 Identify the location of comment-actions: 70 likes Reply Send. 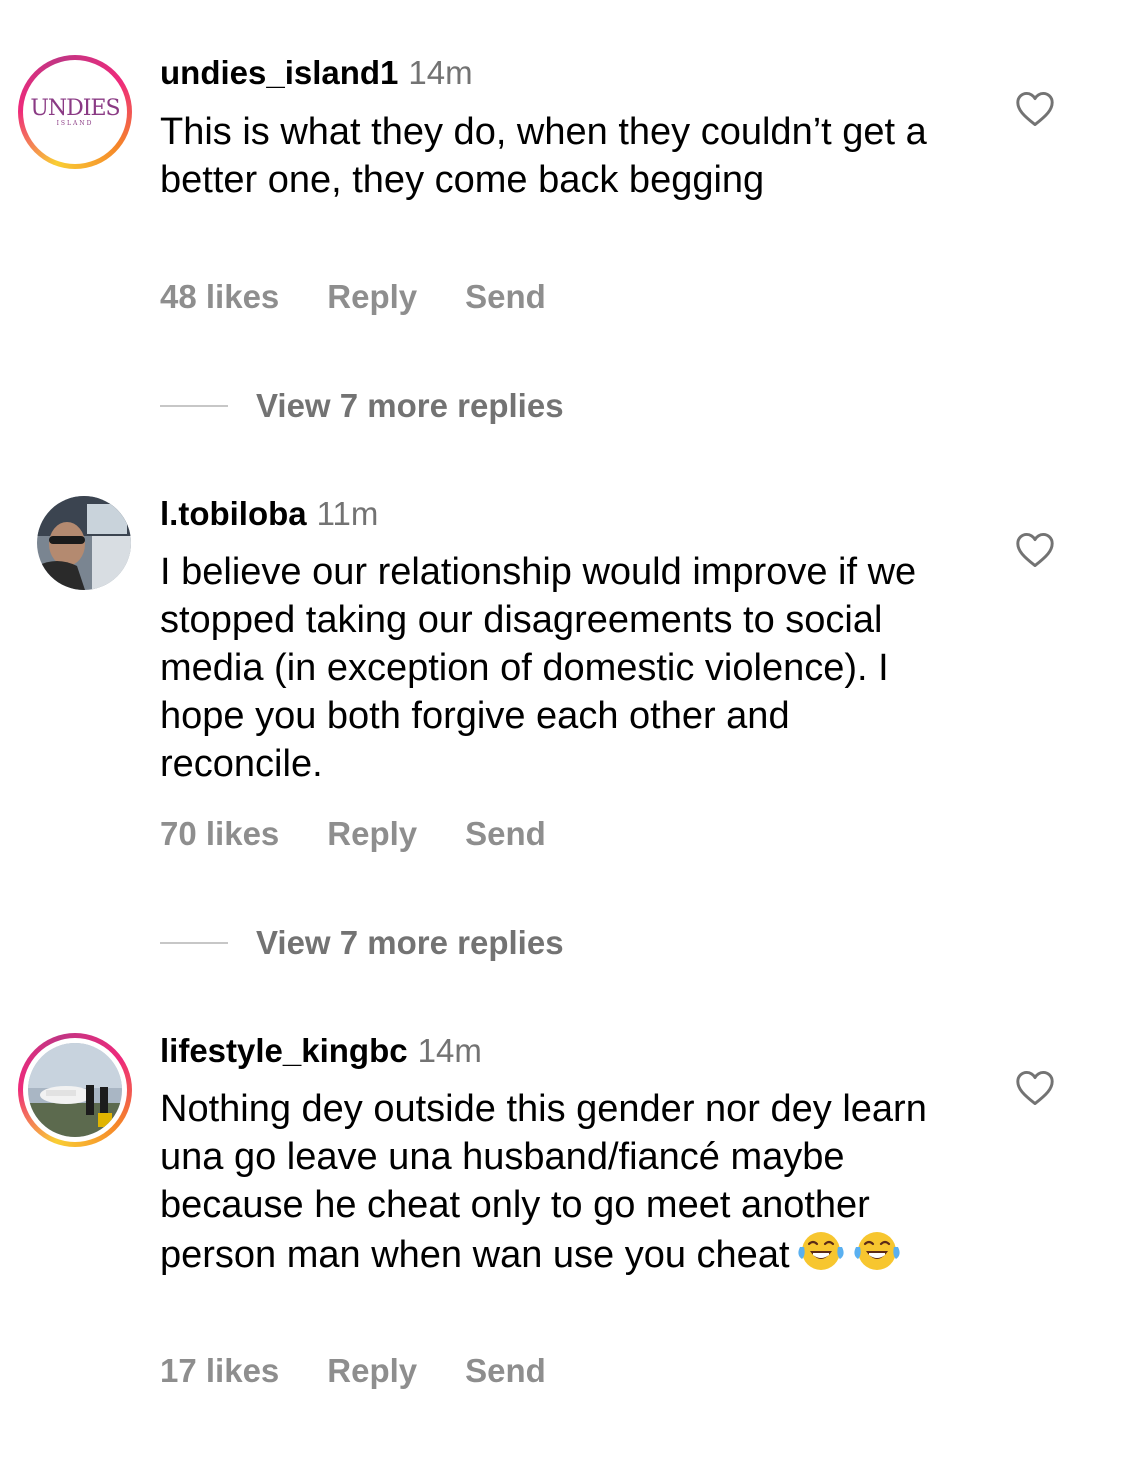
(377, 834).